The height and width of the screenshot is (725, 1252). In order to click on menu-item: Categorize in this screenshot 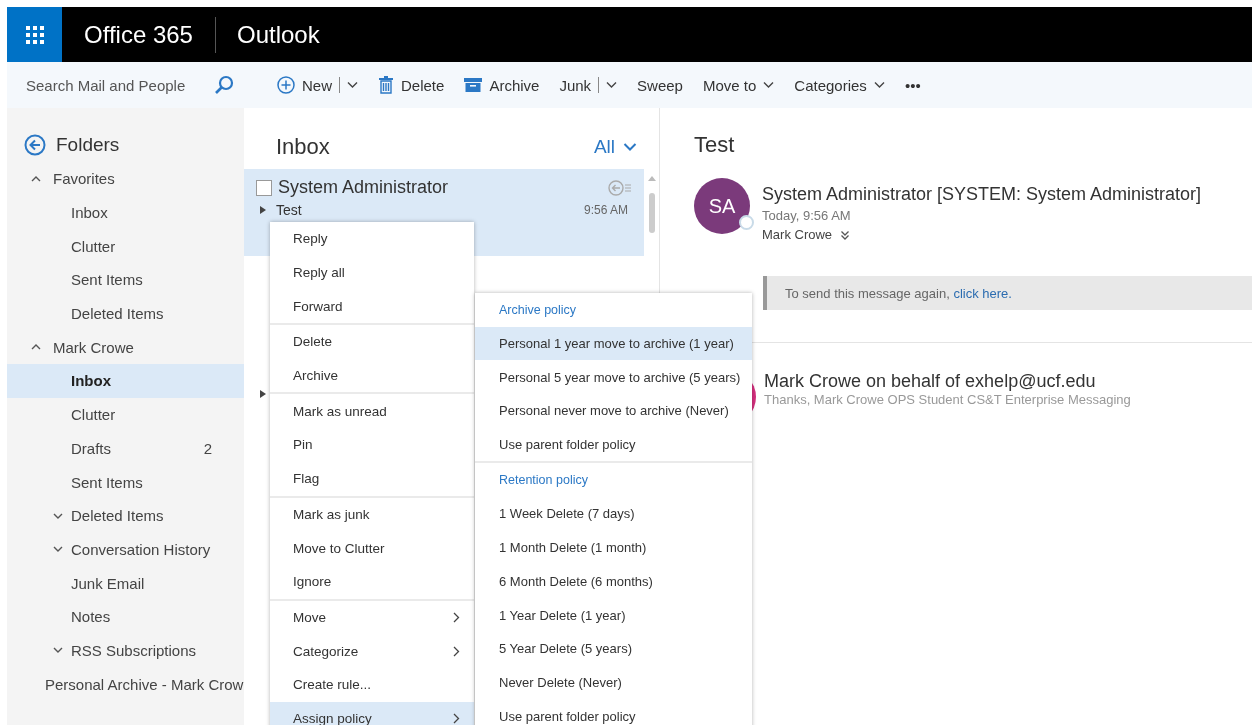, I will do `click(372, 651)`.